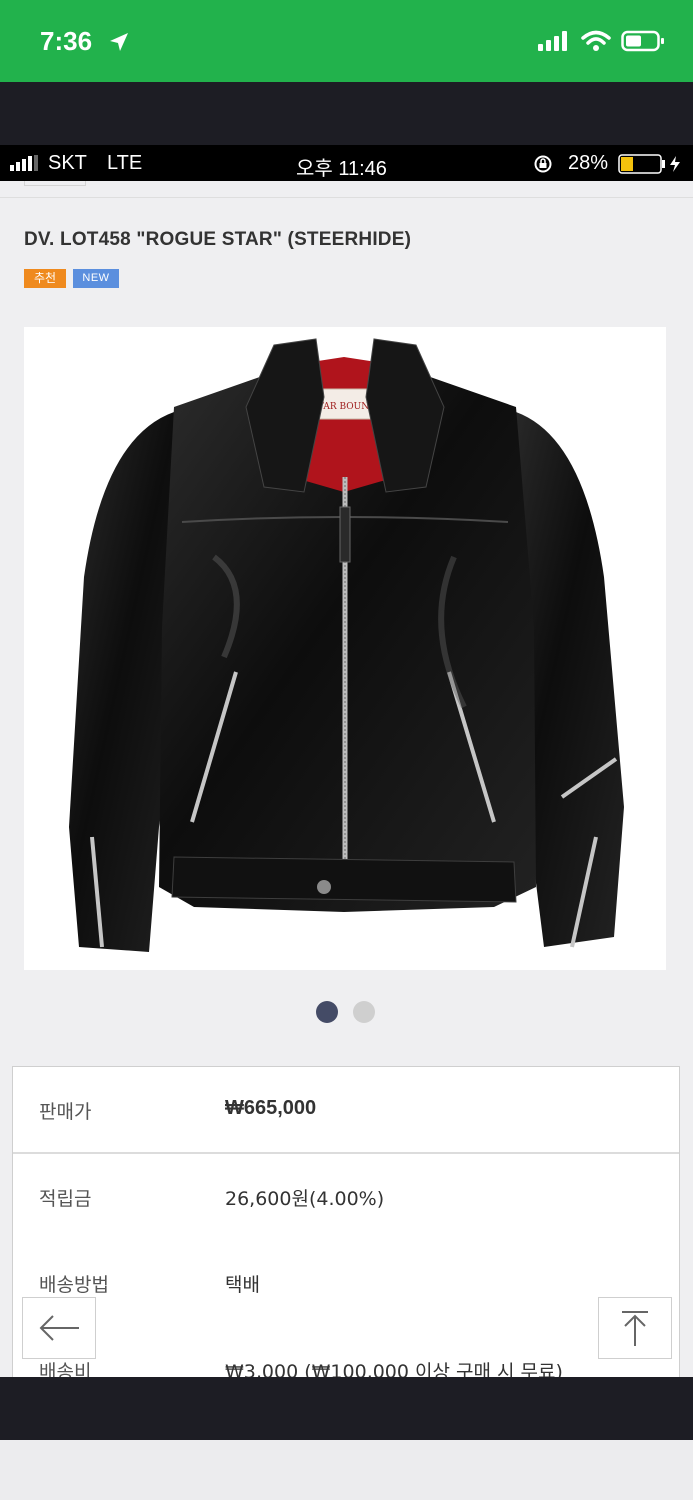  I want to click on scroll-top-button, so click(635, 1328).